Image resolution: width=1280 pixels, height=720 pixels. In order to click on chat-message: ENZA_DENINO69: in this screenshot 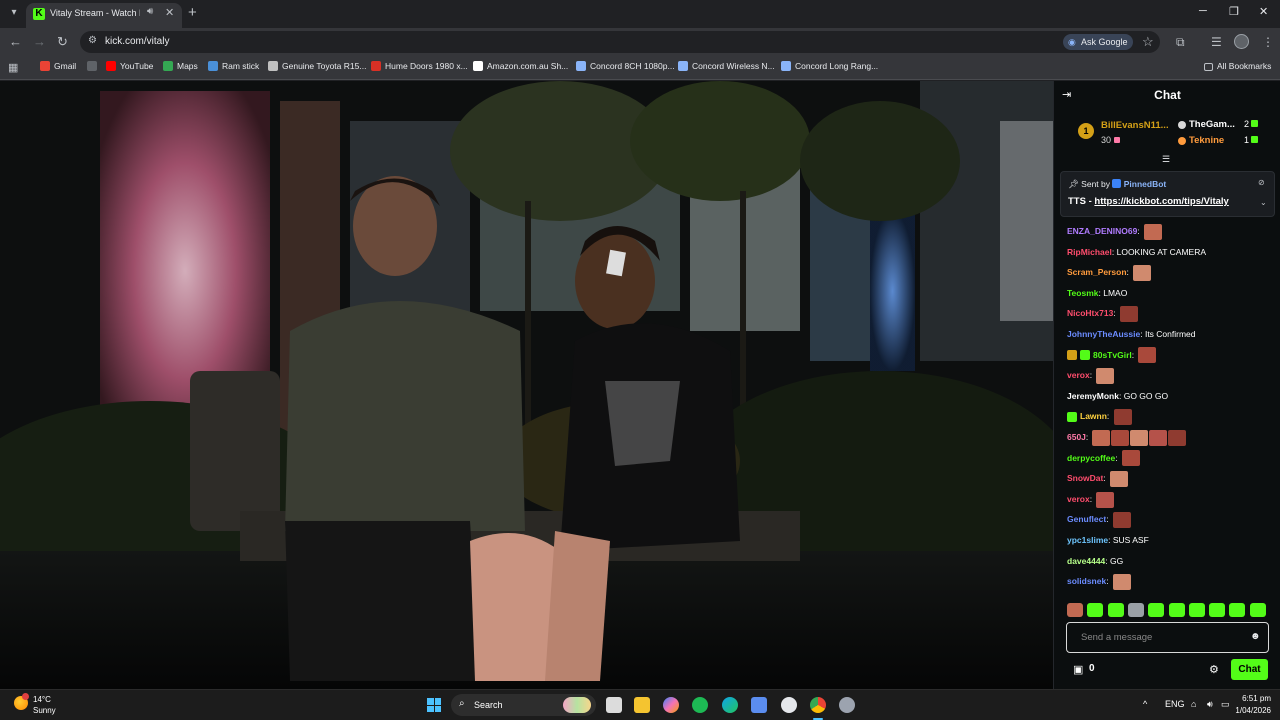, I will do `click(1115, 231)`.